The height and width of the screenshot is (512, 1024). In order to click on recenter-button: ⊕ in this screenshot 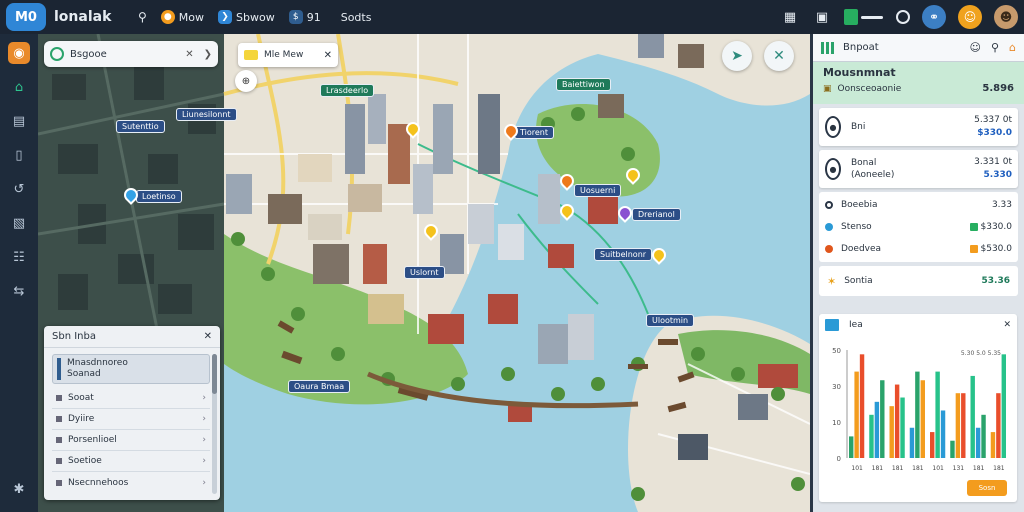, I will do `click(246, 81)`.